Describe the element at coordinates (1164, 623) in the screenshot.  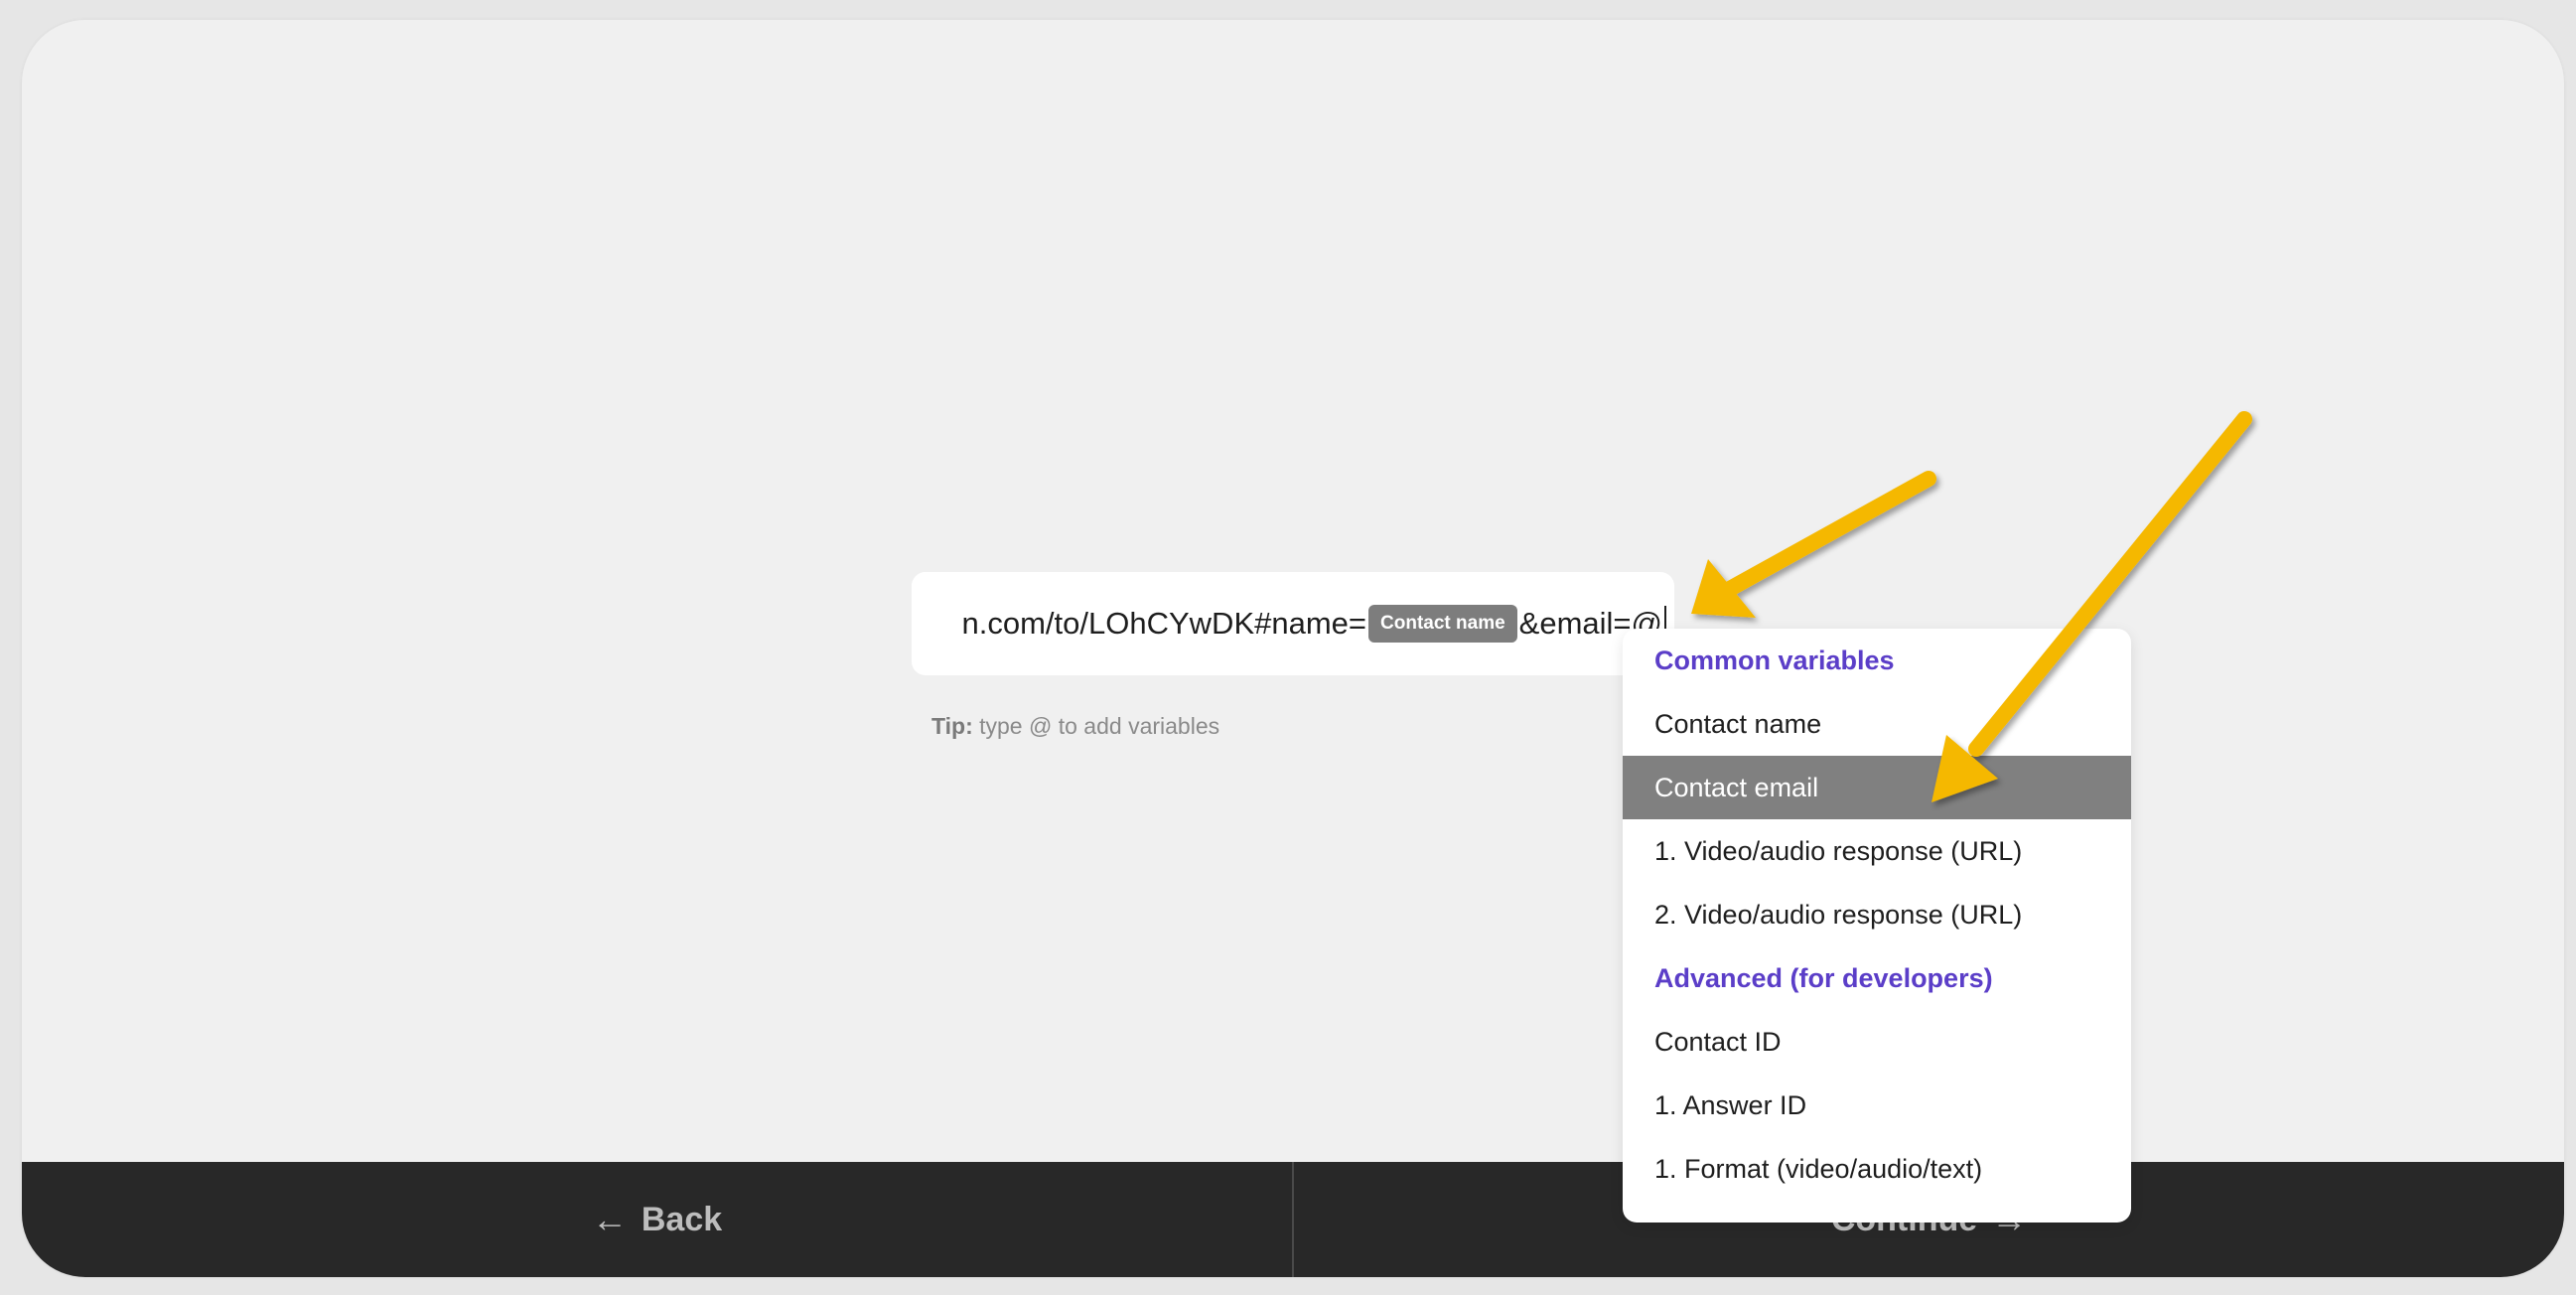
I see `url-text-before: n.com/to/LOhCYwDK#name=` at that location.